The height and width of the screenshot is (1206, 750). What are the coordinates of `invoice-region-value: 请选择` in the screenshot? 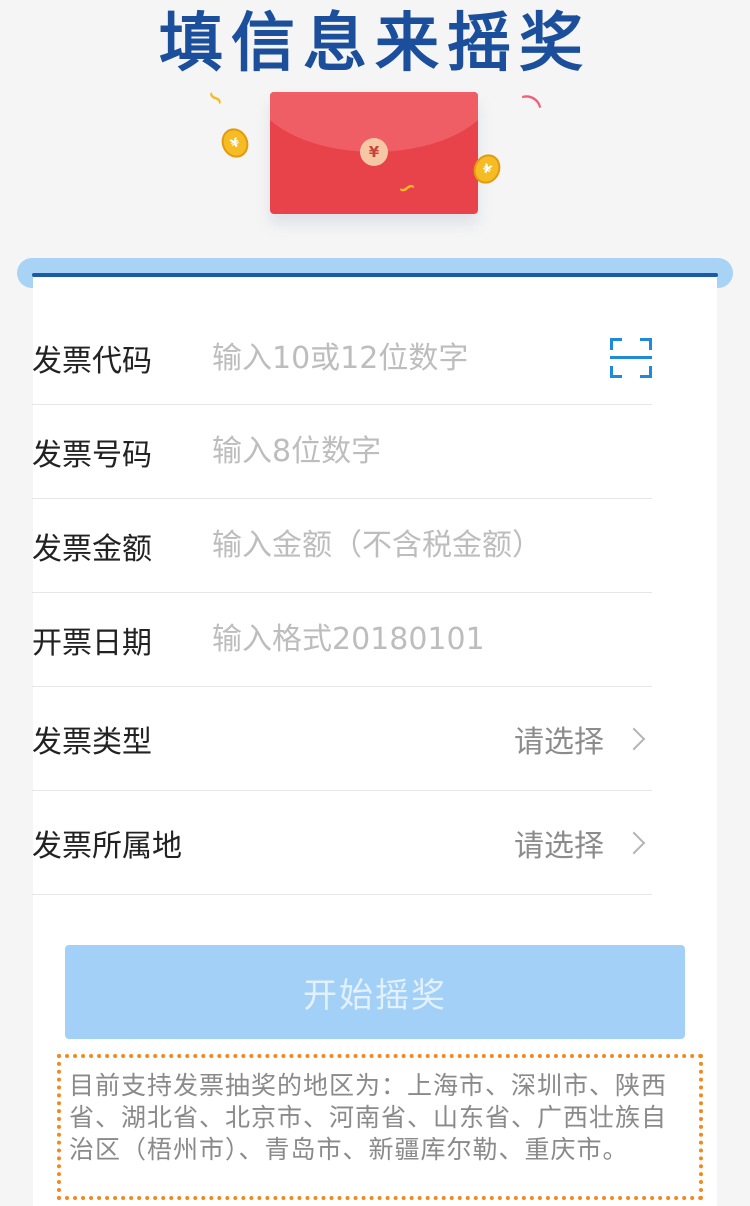 It's located at (559, 846).